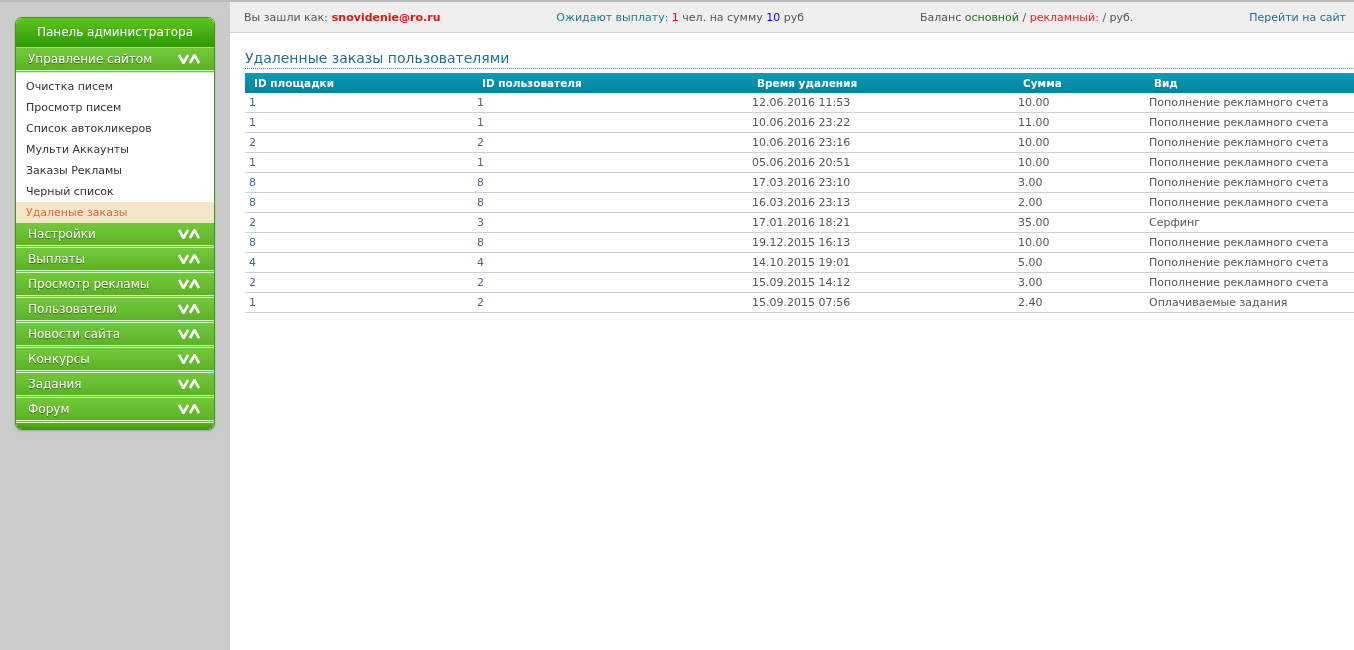 Image resolution: width=1354 pixels, height=650 pixels. Describe the element at coordinates (115, 191) in the screenshot. I see `menu-item: Черный список` at that location.